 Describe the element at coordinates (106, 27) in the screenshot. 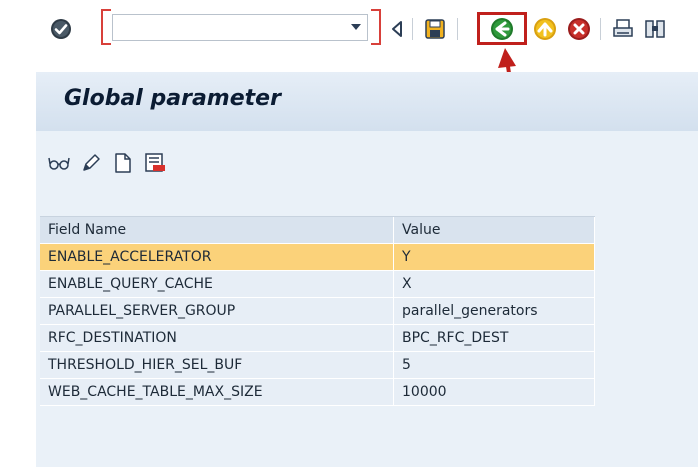

I see `command-field-bracket-left` at that location.